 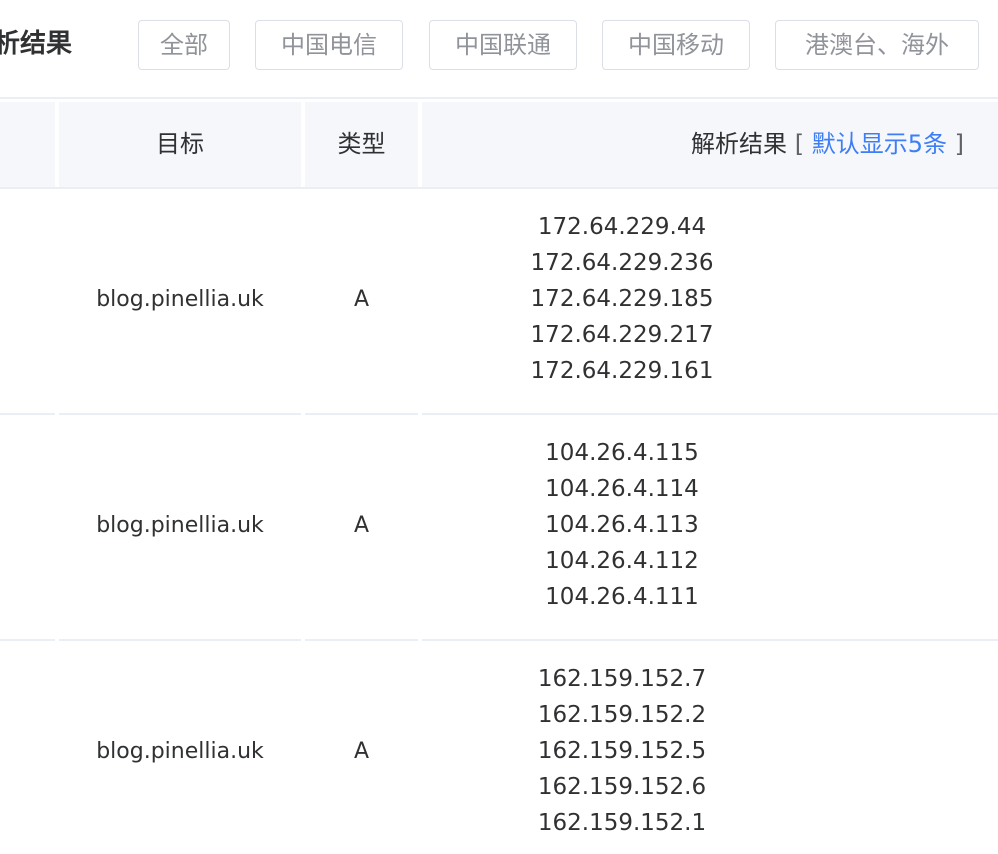 What do you see at coordinates (622, 453) in the screenshot?
I see `ip-address: 104.26.4.115` at bounding box center [622, 453].